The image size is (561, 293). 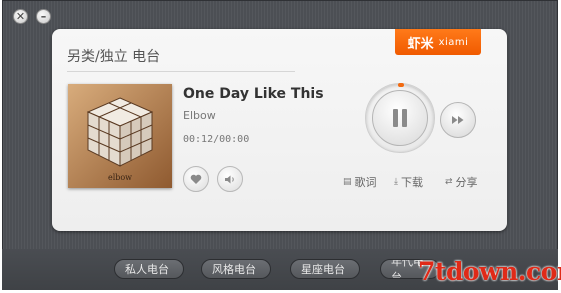 I want to click on fast-forward-icon, so click(x=458, y=120).